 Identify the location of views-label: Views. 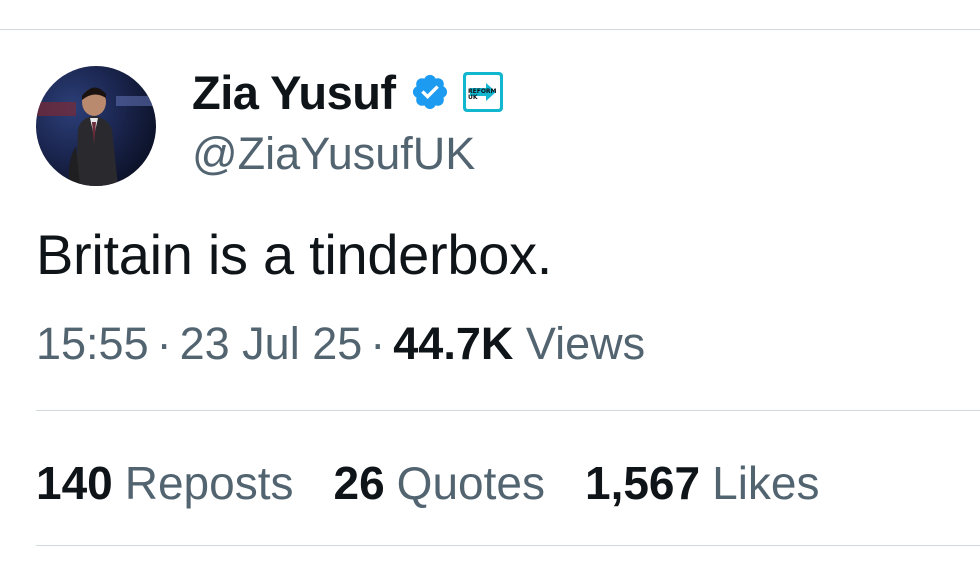
(585, 343).